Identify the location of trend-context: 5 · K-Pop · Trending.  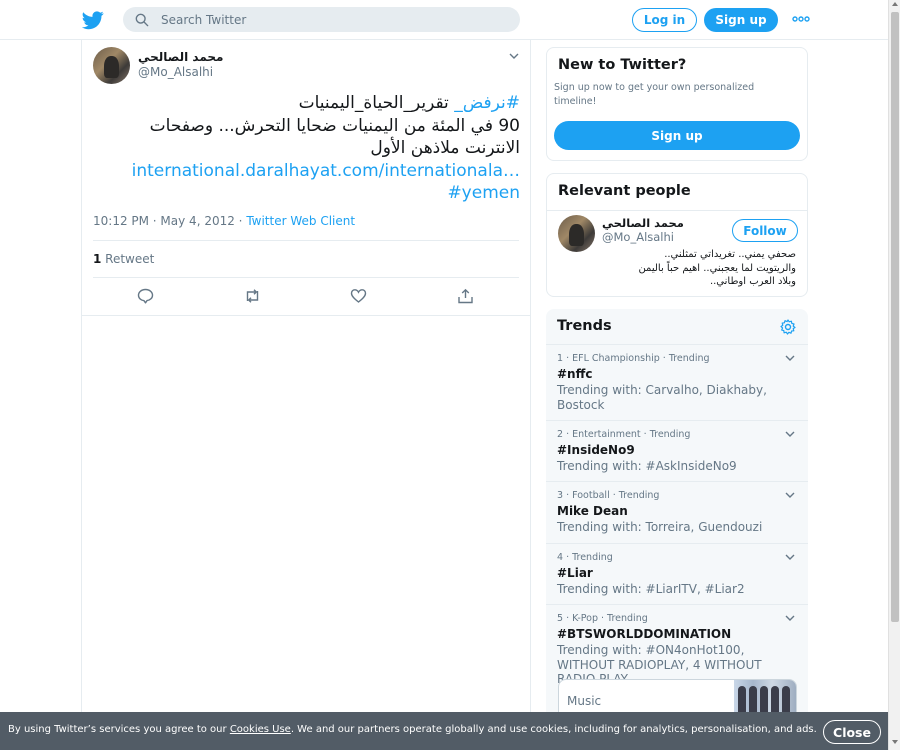
(602, 618).